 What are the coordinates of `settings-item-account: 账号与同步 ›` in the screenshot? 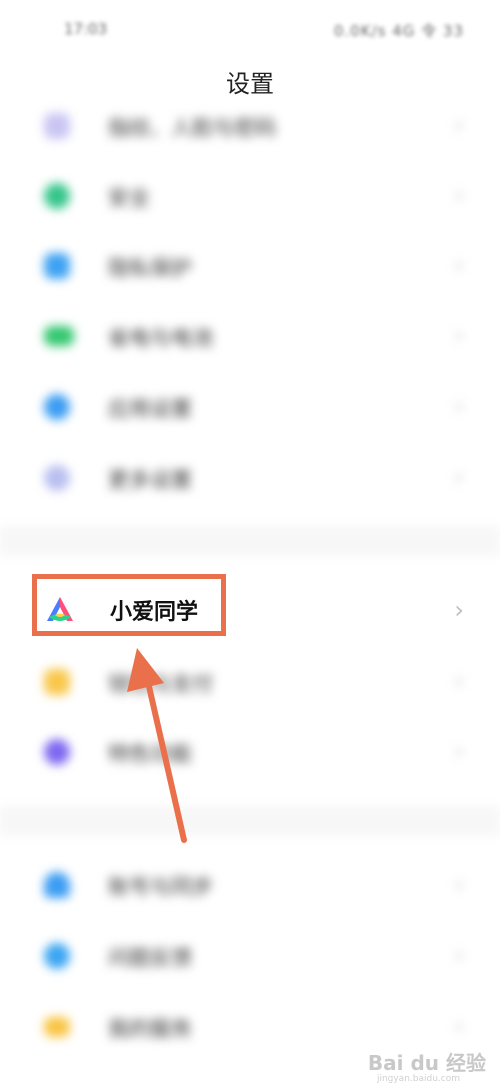 It's located at (250, 885).